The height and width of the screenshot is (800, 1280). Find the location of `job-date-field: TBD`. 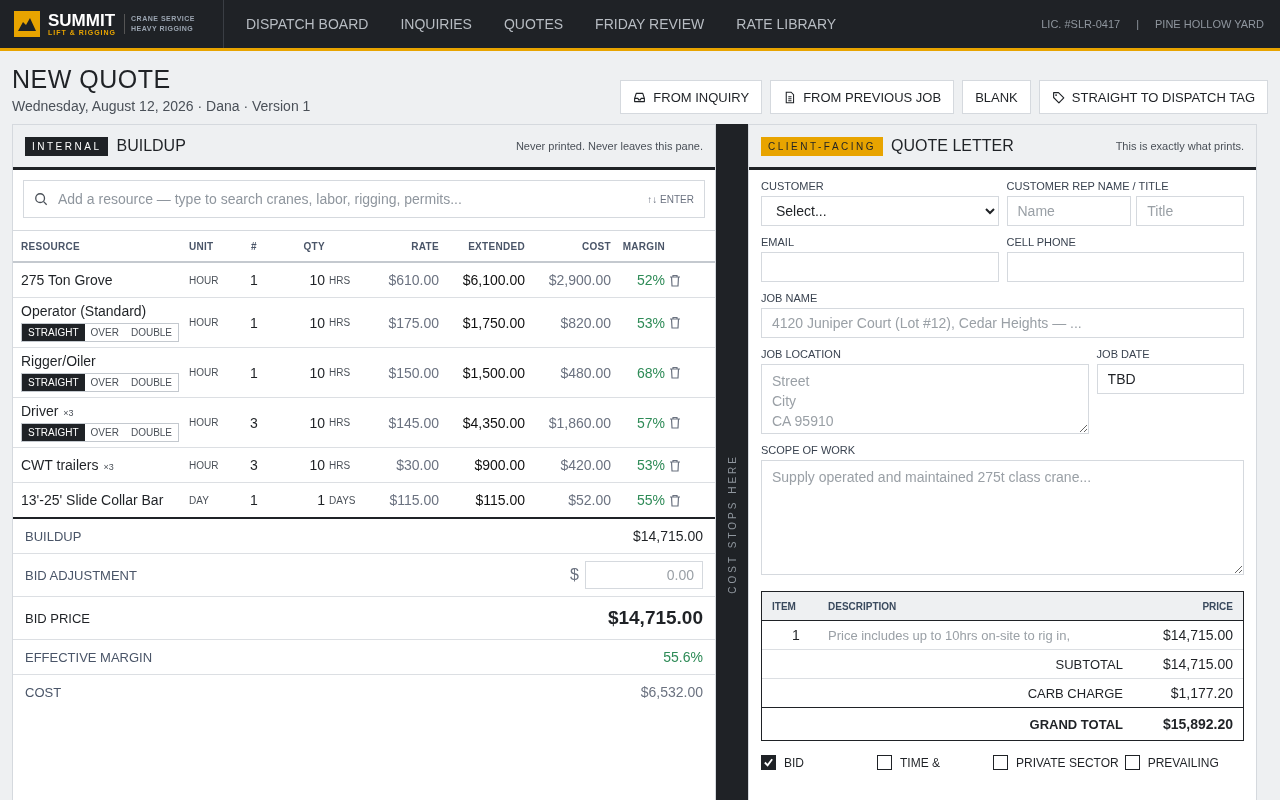

job-date-field: TBD is located at coordinates (1170, 379).